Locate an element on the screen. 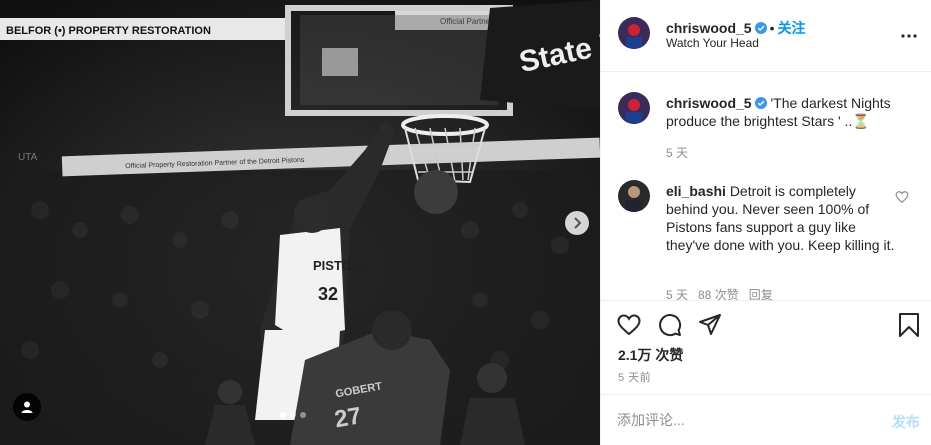 This screenshot has width=931, height=445. carousel-indicator is located at coordinates (293, 415).